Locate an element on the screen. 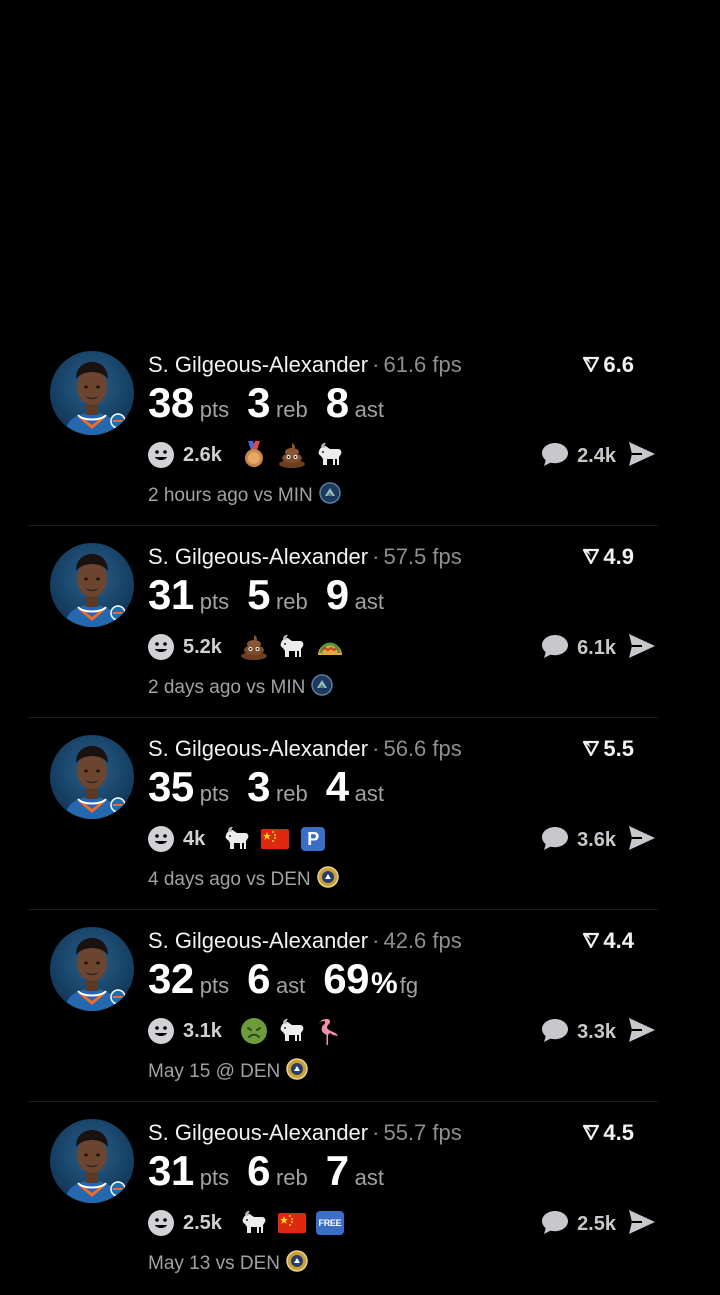  stat-value: 35 is located at coordinates (171, 786).